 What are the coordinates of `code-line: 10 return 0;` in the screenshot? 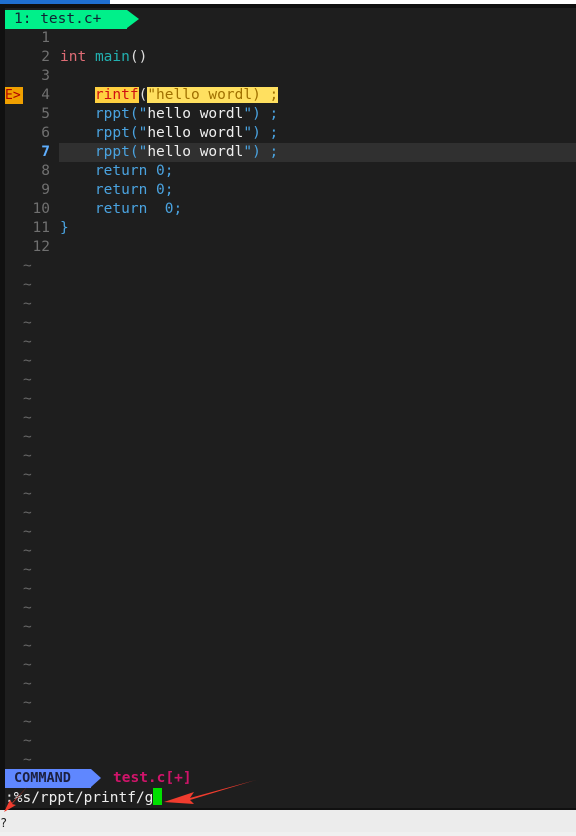 It's located at (290, 209).